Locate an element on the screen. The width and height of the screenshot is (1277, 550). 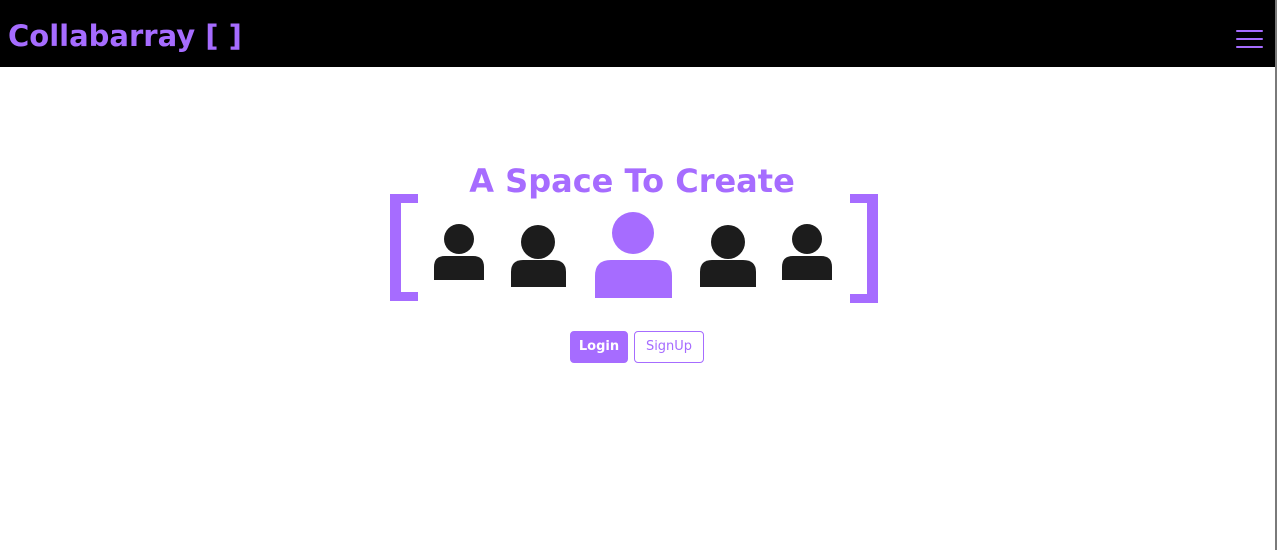
person-icon-highlighted is located at coordinates (633, 255).